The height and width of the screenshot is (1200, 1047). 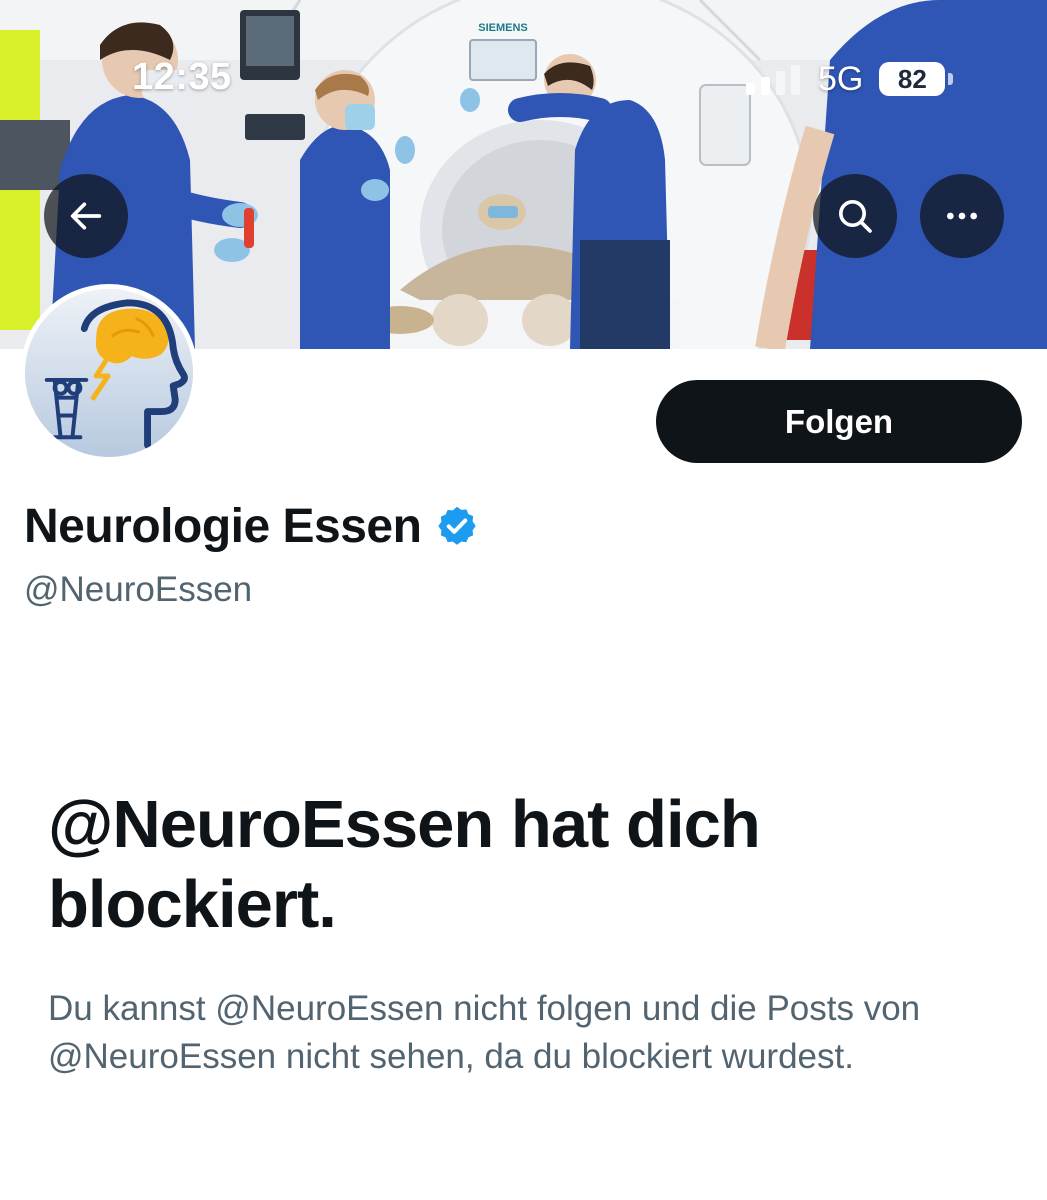 I want to click on blocked-title: @NeuroEssen hat dich blockiert., so click(x=404, y=864).